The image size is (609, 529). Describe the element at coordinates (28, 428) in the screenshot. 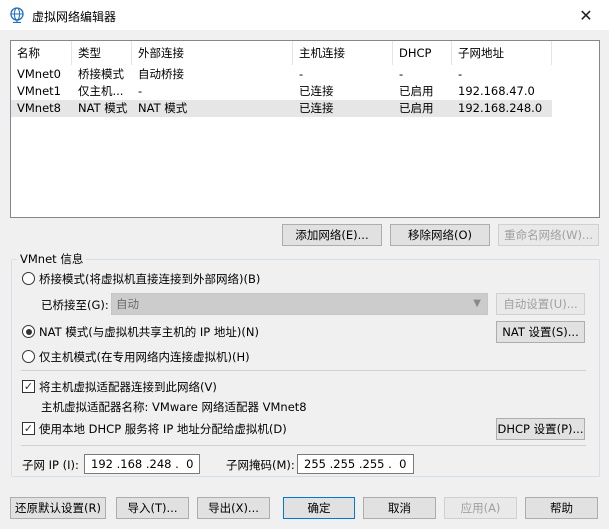

I see `dhcp-checkbox: ✓` at that location.